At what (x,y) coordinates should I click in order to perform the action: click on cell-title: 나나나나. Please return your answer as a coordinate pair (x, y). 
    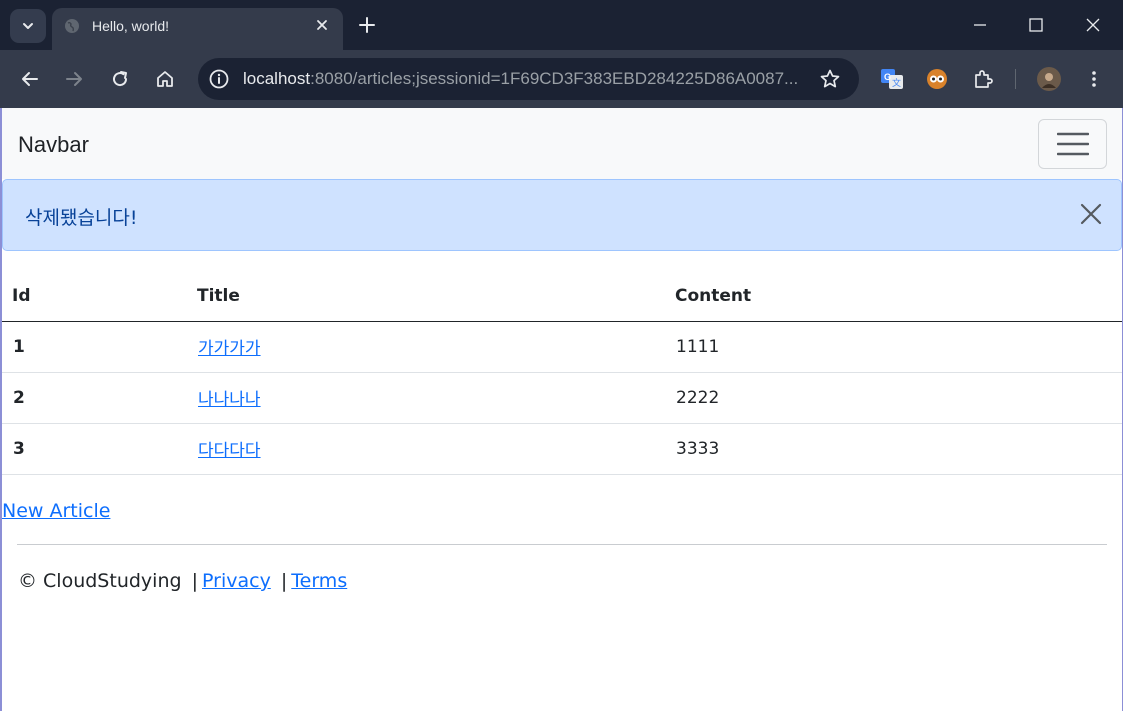
    Looking at the image, I should click on (426, 398).